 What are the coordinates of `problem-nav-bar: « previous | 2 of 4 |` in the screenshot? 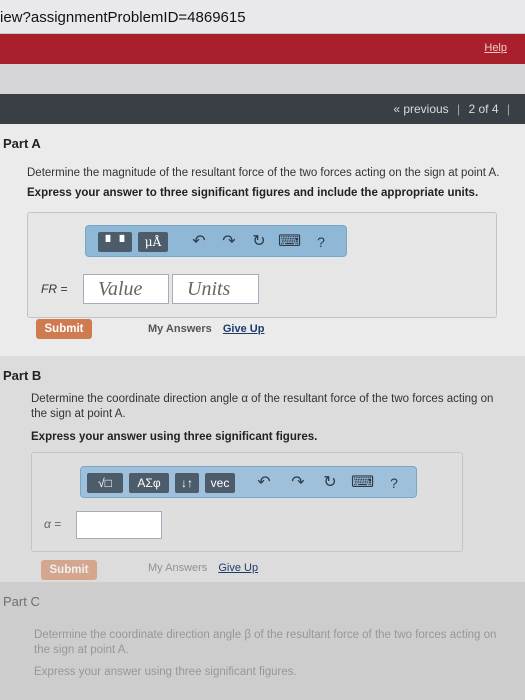 It's located at (262, 109).